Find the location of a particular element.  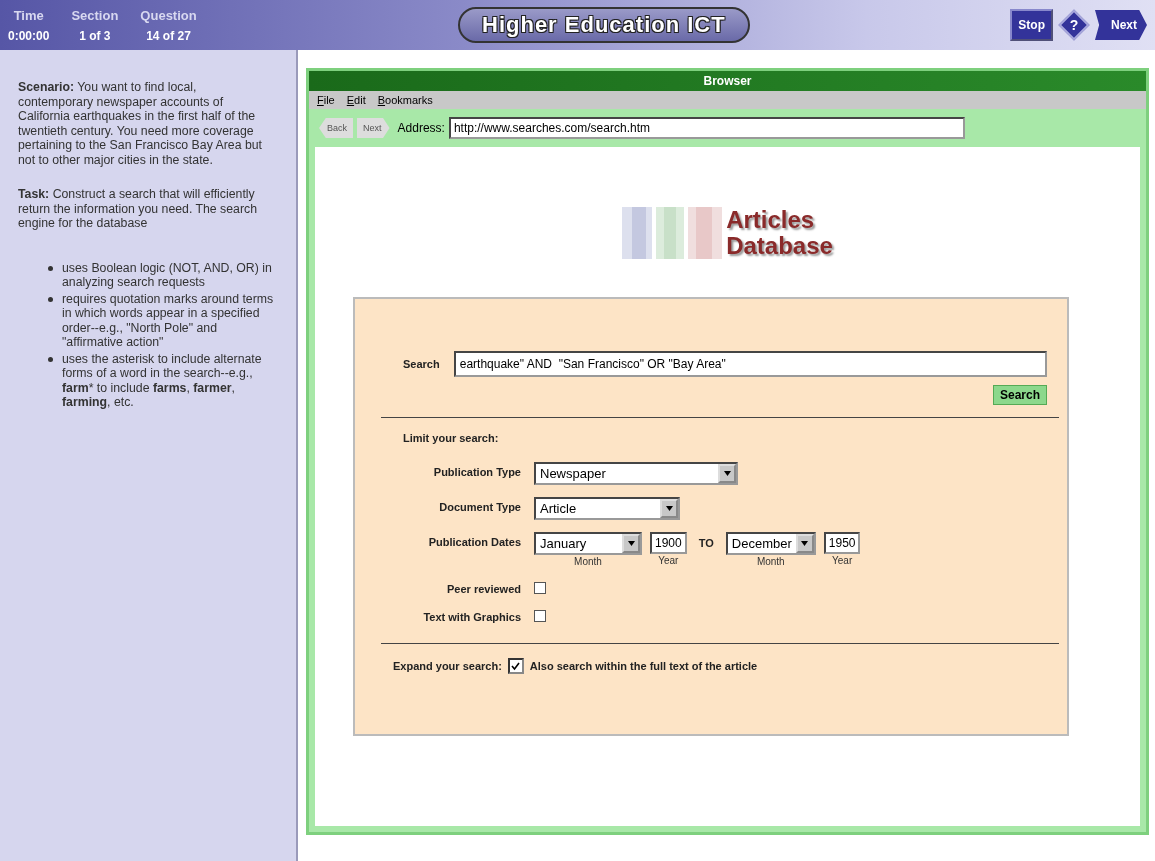

search-field: earthquake" AND "San Francisco" OR "Bay Area" is located at coordinates (750, 364).